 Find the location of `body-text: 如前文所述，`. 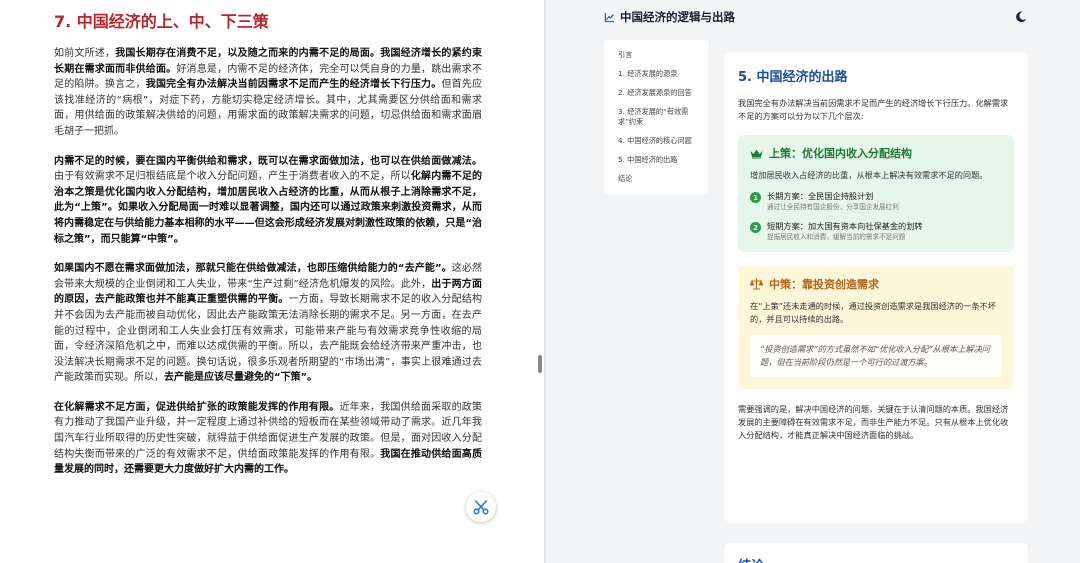

body-text: 如前文所述， is located at coordinates (85, 53).